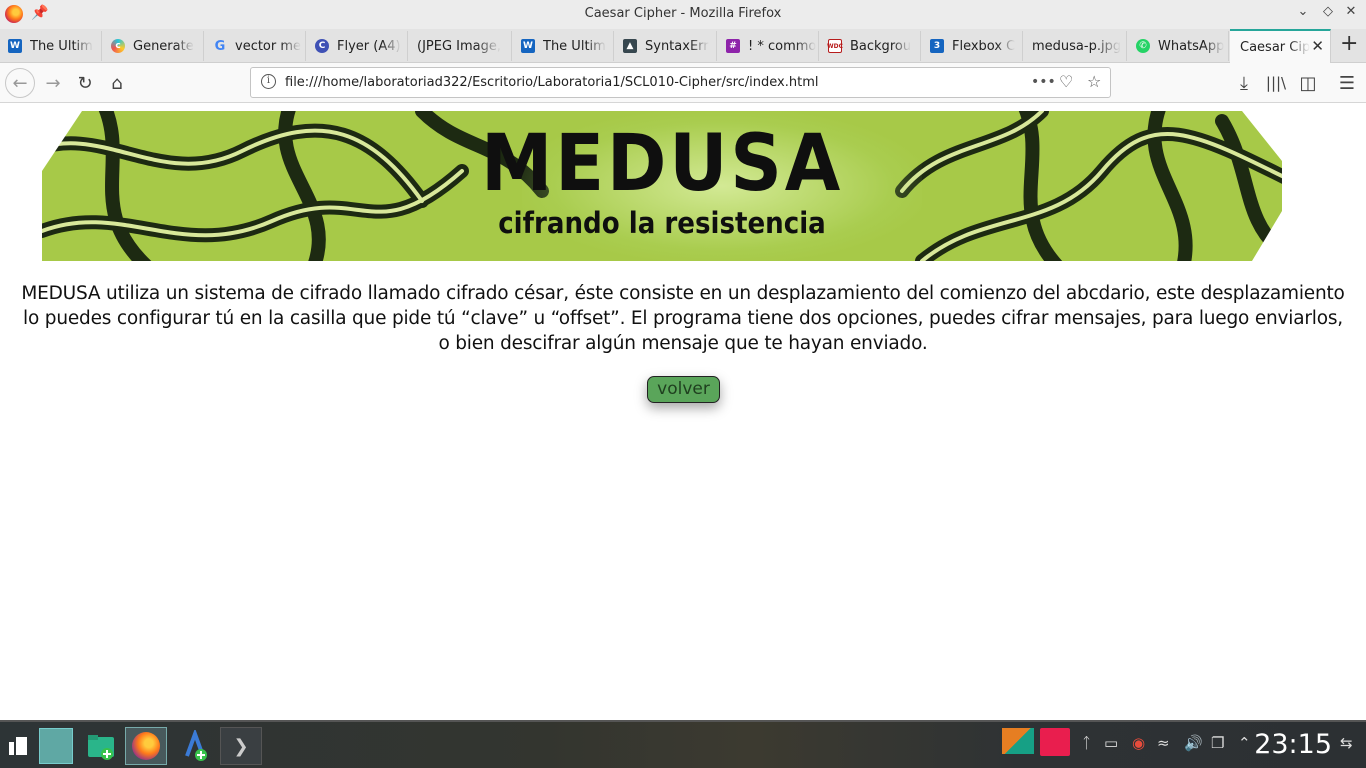  What do you see at coordinates (153, 46) in the screenshot?
I see `tab-1: c Generate` at bounding box center [153, 46].